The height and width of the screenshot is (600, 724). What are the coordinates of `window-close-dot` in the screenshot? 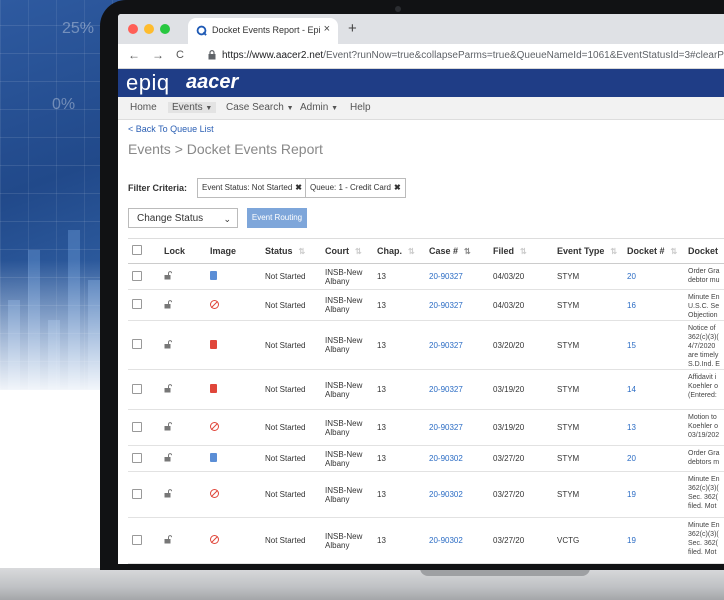 It's located at (133, 29).